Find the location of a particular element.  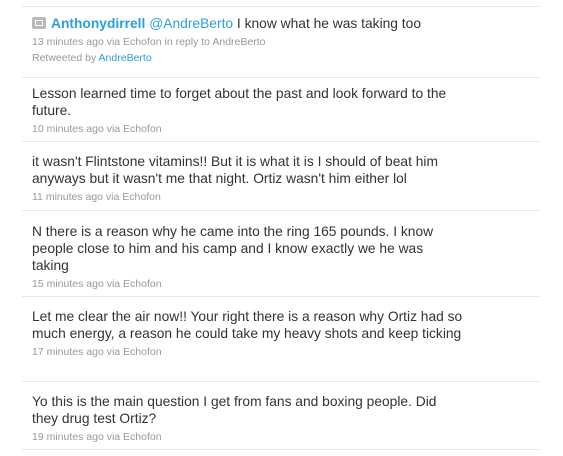

tweet-text: I know what he was taking too is located at coordinates (327, 23).